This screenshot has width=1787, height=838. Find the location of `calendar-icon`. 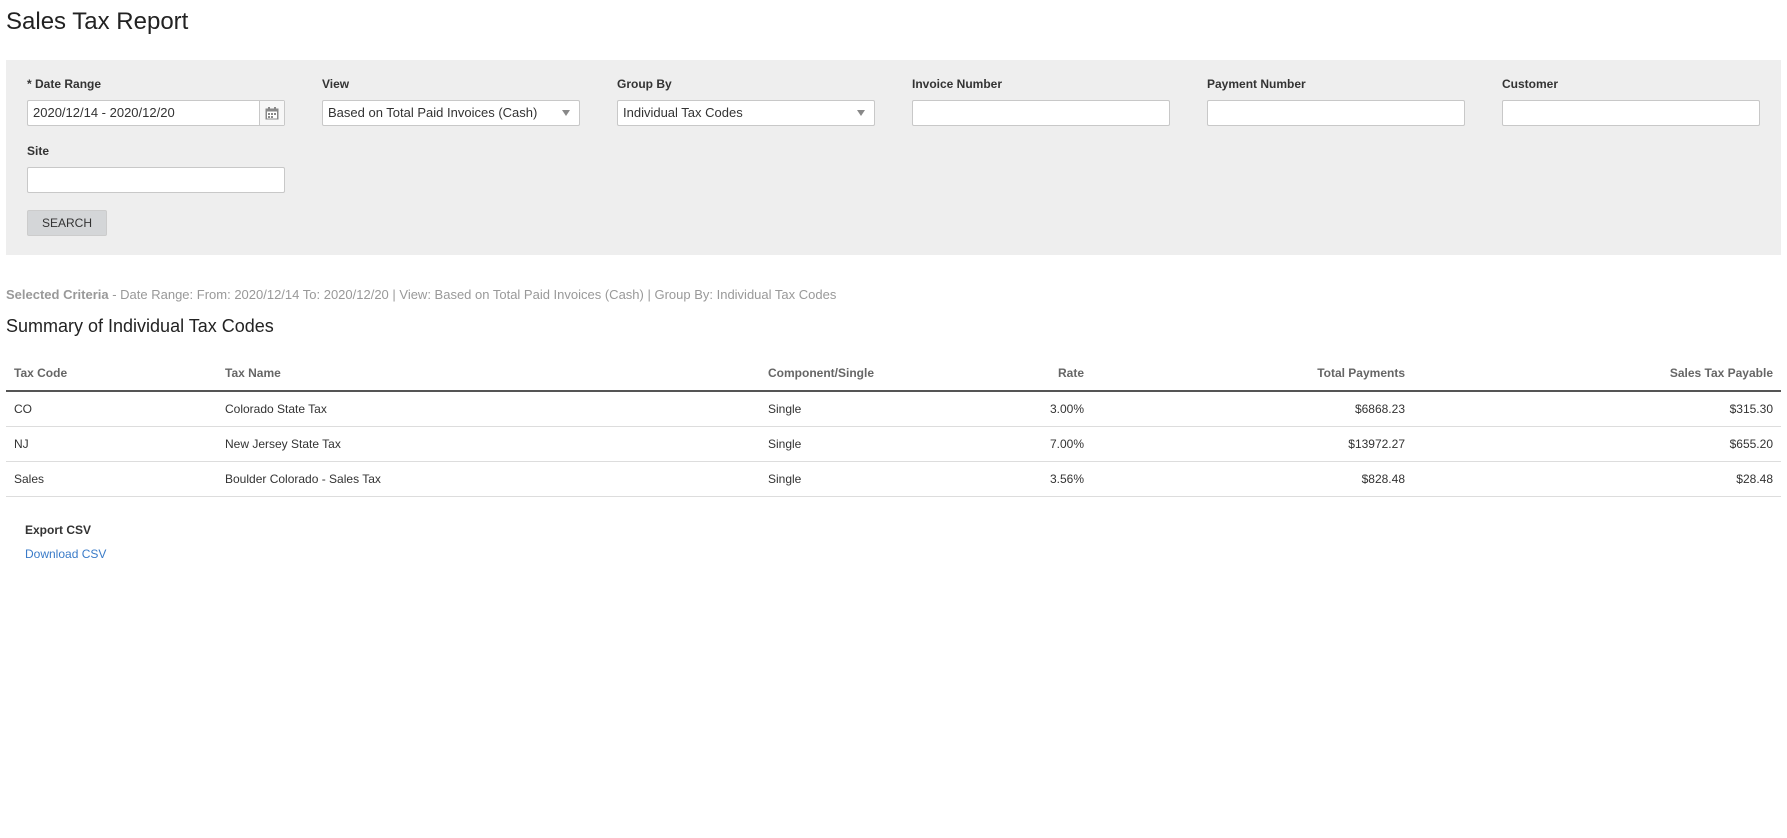

calendar-icon is located at coordinates (271, 113).